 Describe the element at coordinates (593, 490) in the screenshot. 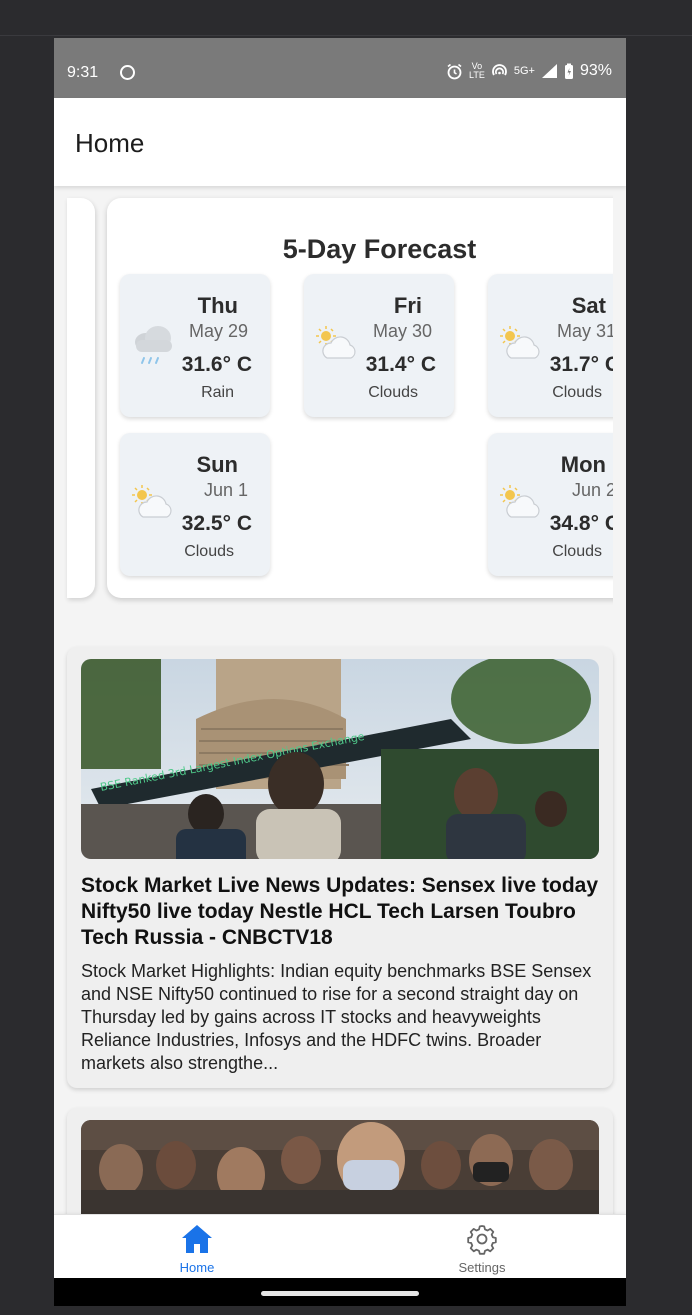

I see `day-date: Jun 2` at that location.